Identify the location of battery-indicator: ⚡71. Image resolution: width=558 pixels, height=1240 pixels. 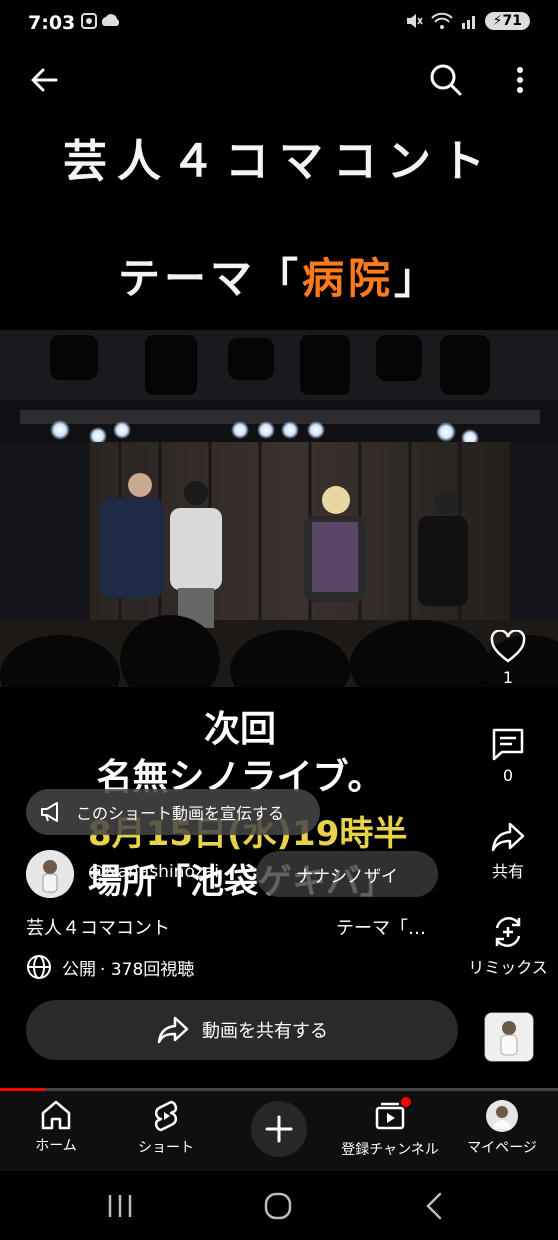
(507, 21).